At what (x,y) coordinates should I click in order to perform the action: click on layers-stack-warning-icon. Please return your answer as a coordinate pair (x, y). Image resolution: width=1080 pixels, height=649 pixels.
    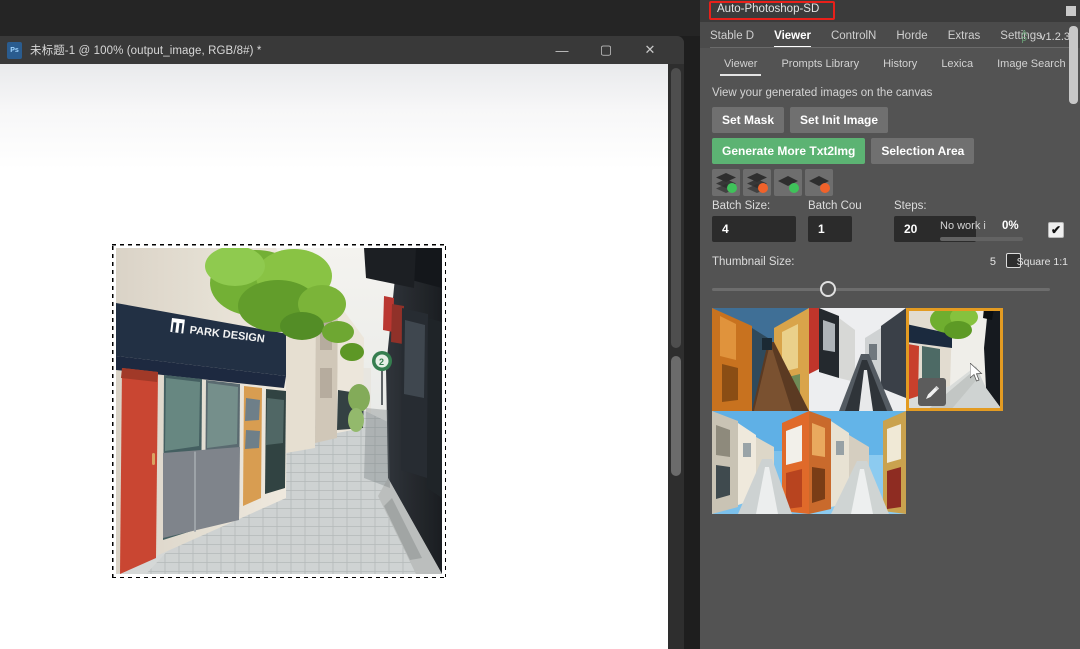
    Looking at the image, I should click on (757, 182).